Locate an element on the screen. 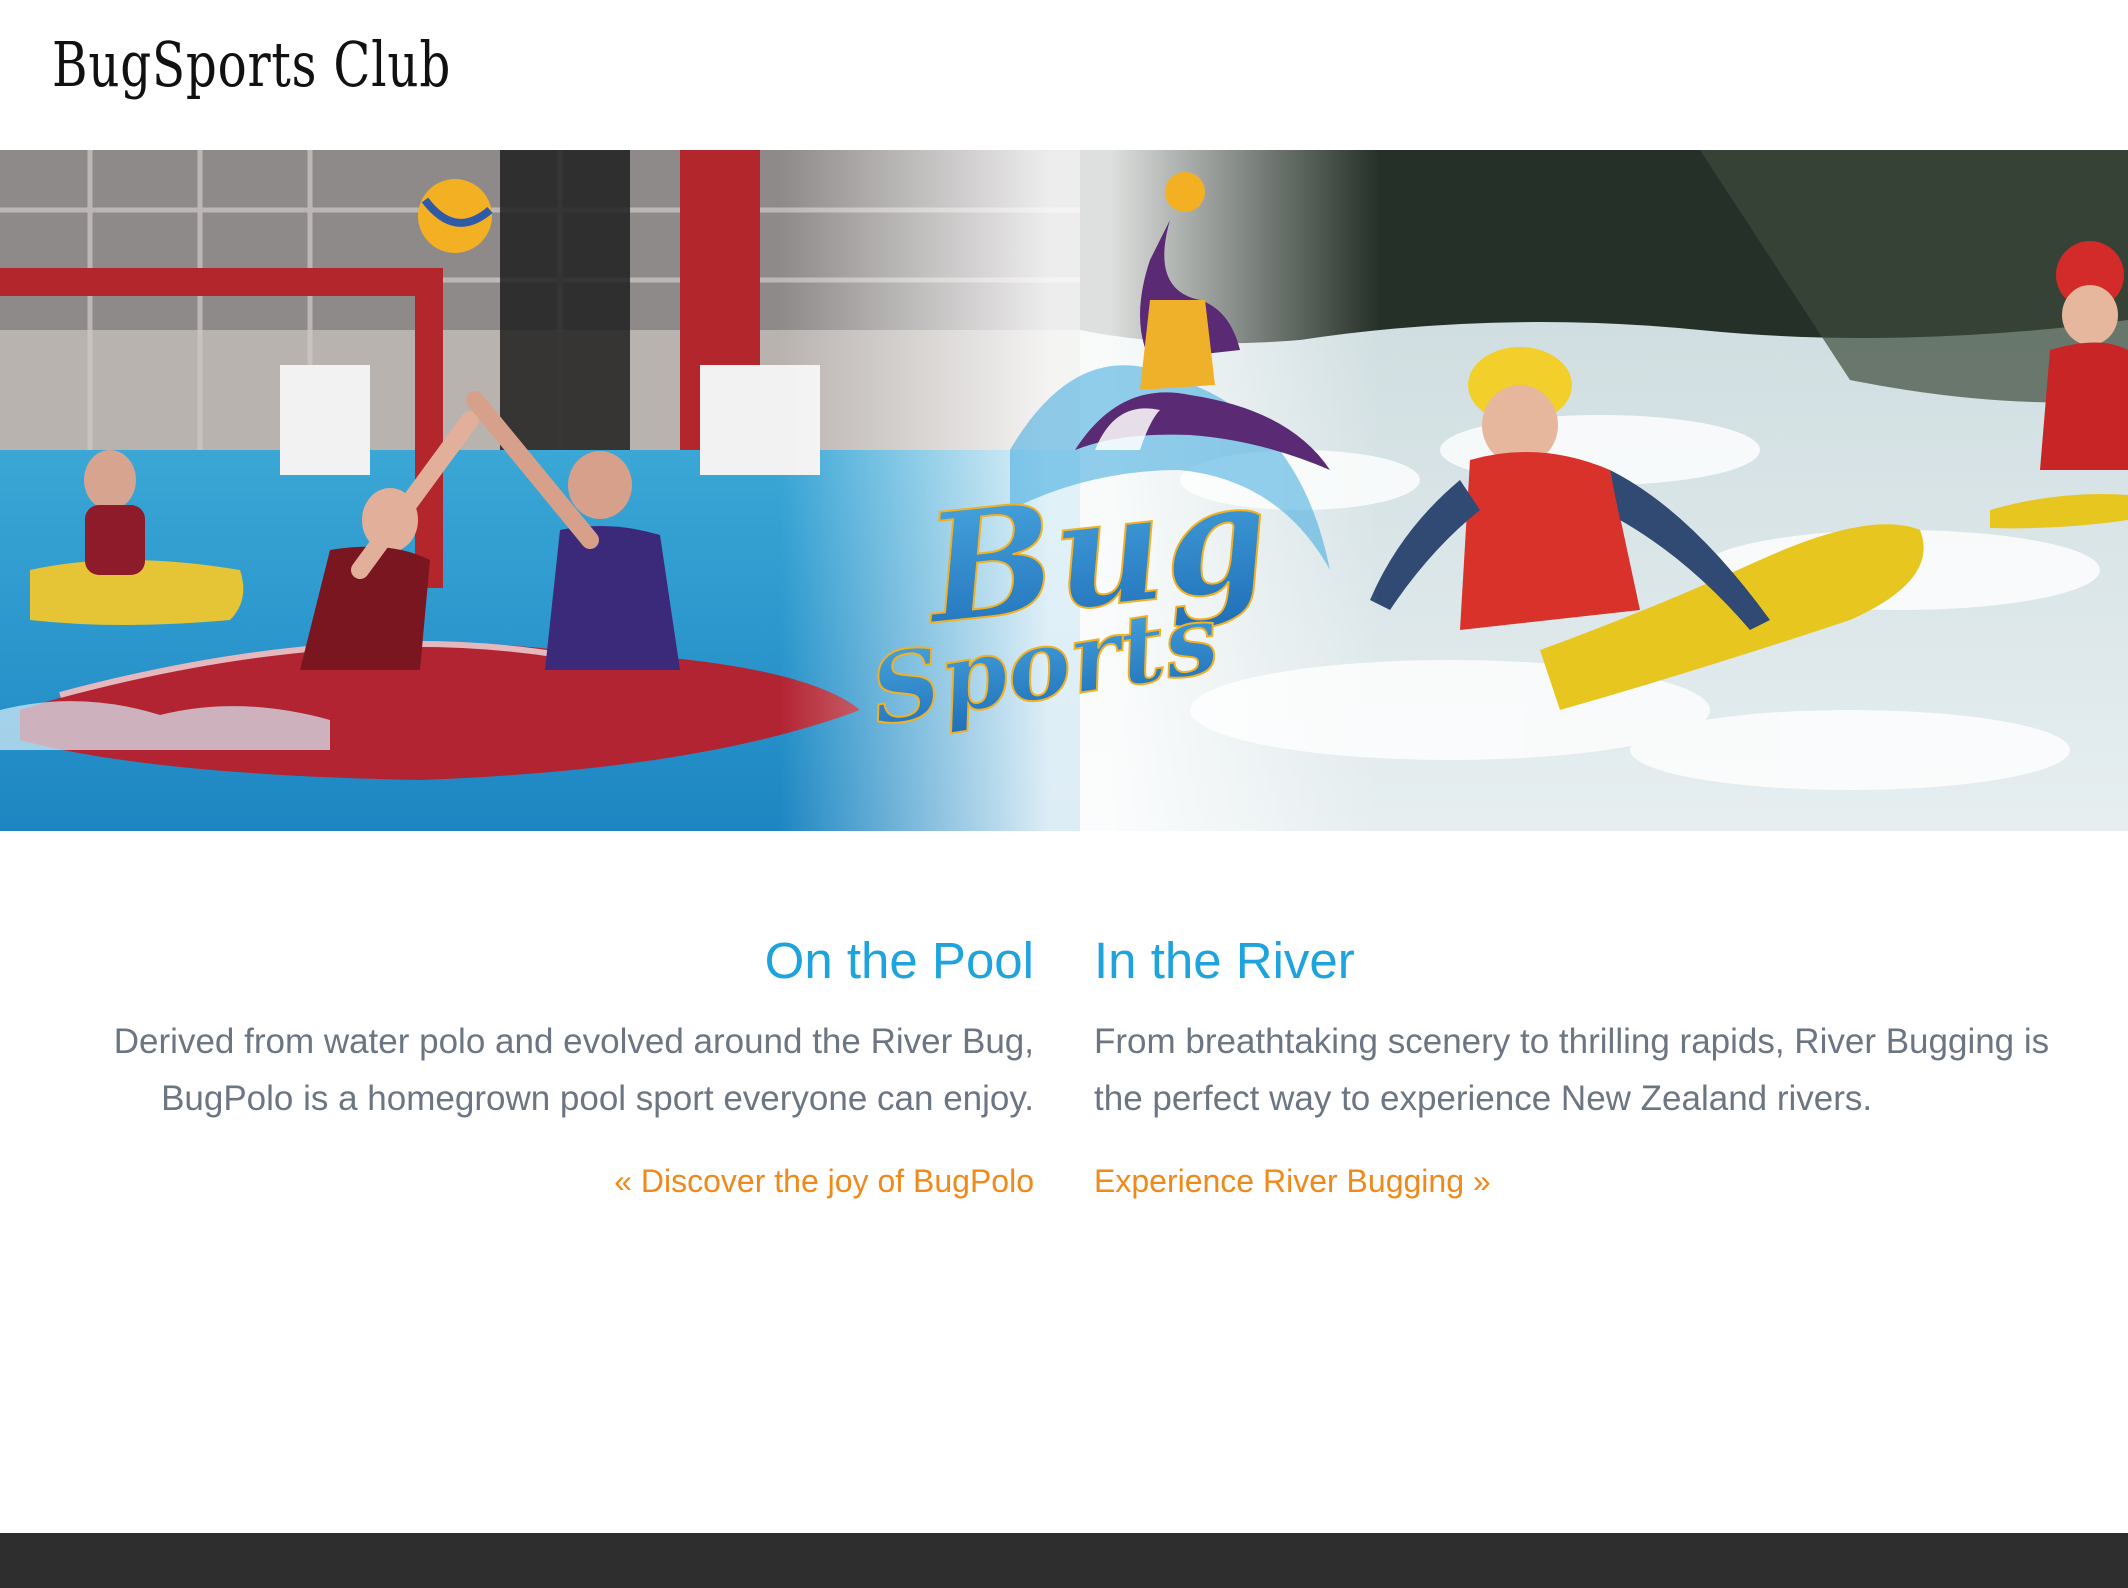  pool-heading: On the Pool is located at coordinates (899, 960).